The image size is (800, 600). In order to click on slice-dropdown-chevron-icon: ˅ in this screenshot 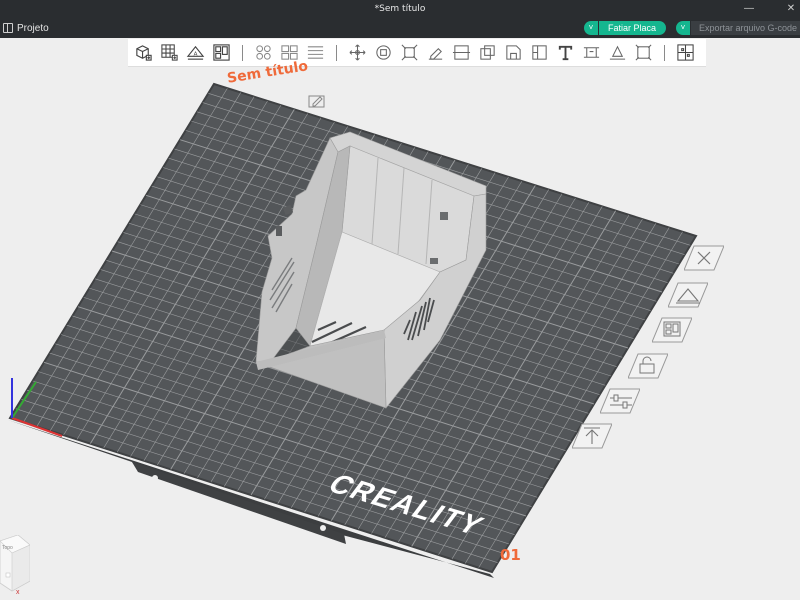, I will do `click(591, 28)`.